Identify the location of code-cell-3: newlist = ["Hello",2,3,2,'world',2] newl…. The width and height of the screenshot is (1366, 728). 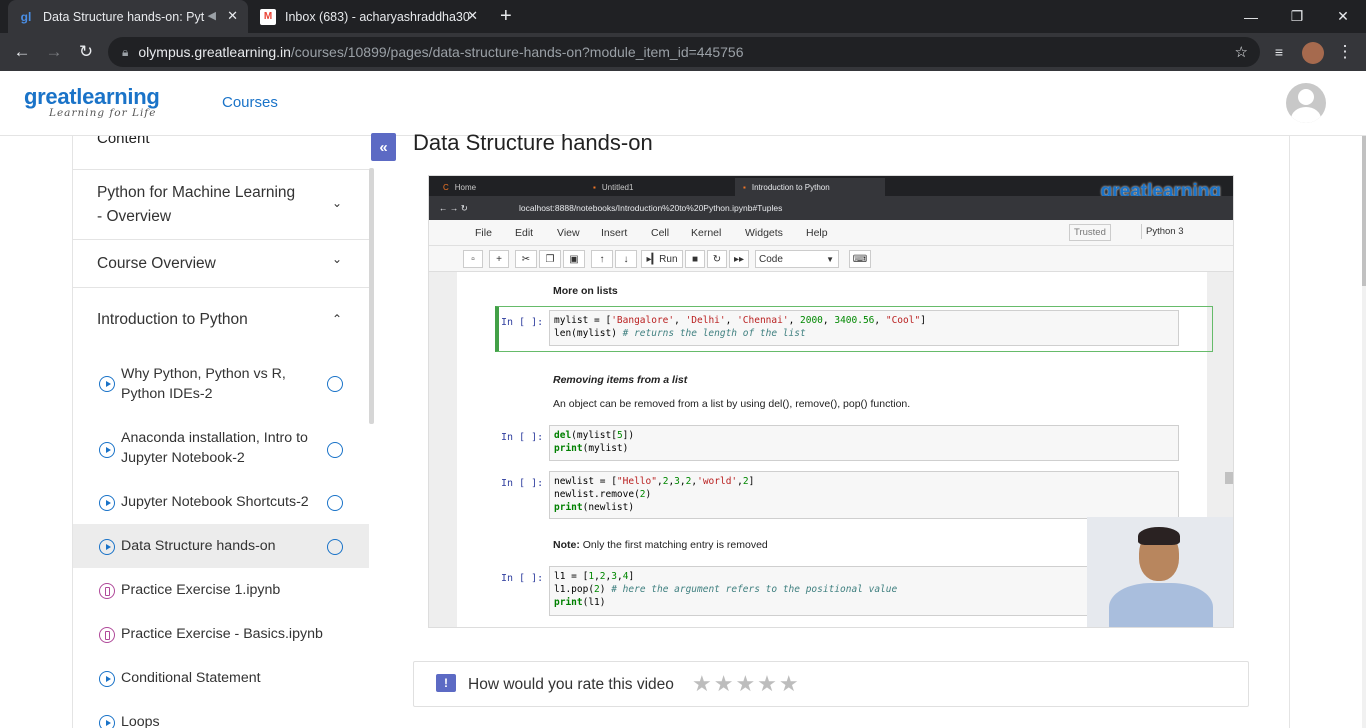
(864, 495).